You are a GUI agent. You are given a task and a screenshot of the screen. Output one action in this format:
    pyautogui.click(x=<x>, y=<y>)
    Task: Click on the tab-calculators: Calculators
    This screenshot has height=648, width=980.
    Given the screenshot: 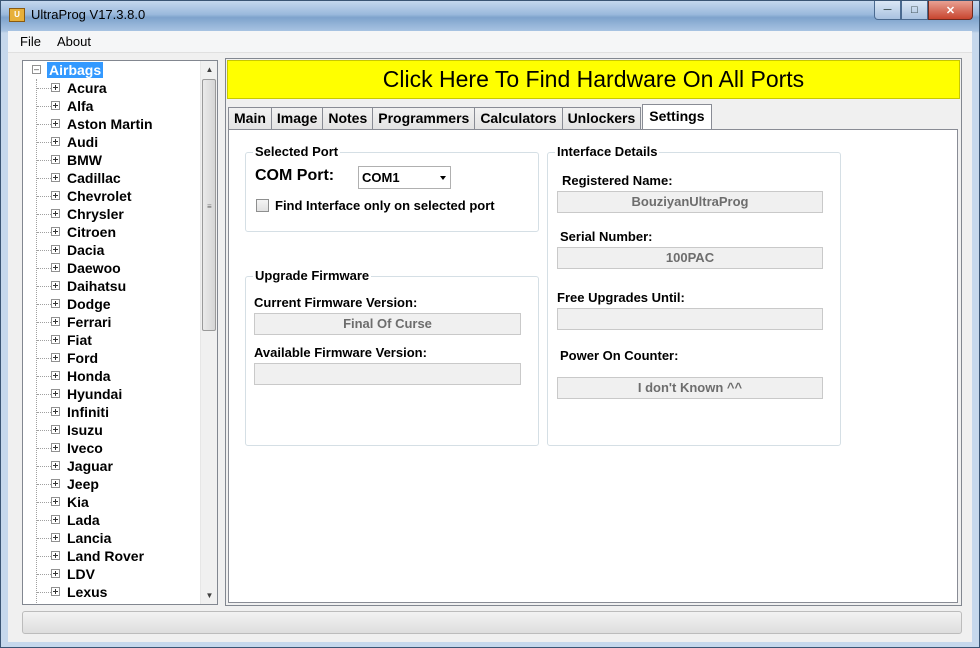 What is the action you would take?
    pyautogui.click(x=518, y=118)
    